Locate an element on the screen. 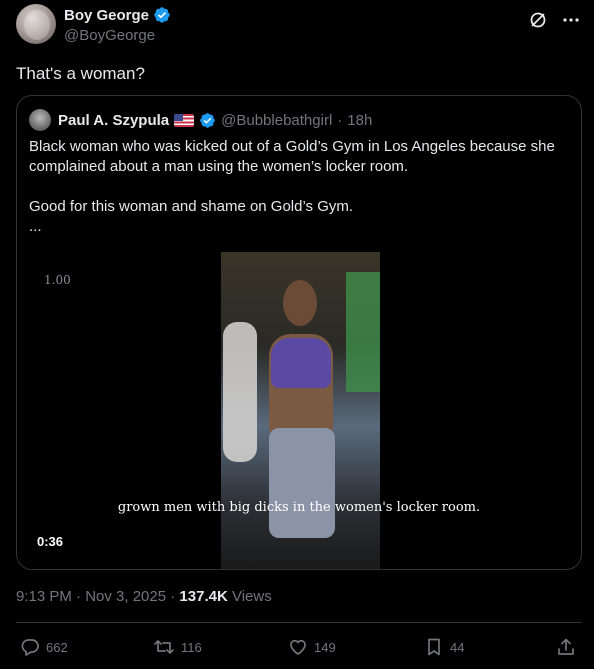 This screenshot has width=594, height=669. bookmark-button: 44 is located at coordinates (444, 647).